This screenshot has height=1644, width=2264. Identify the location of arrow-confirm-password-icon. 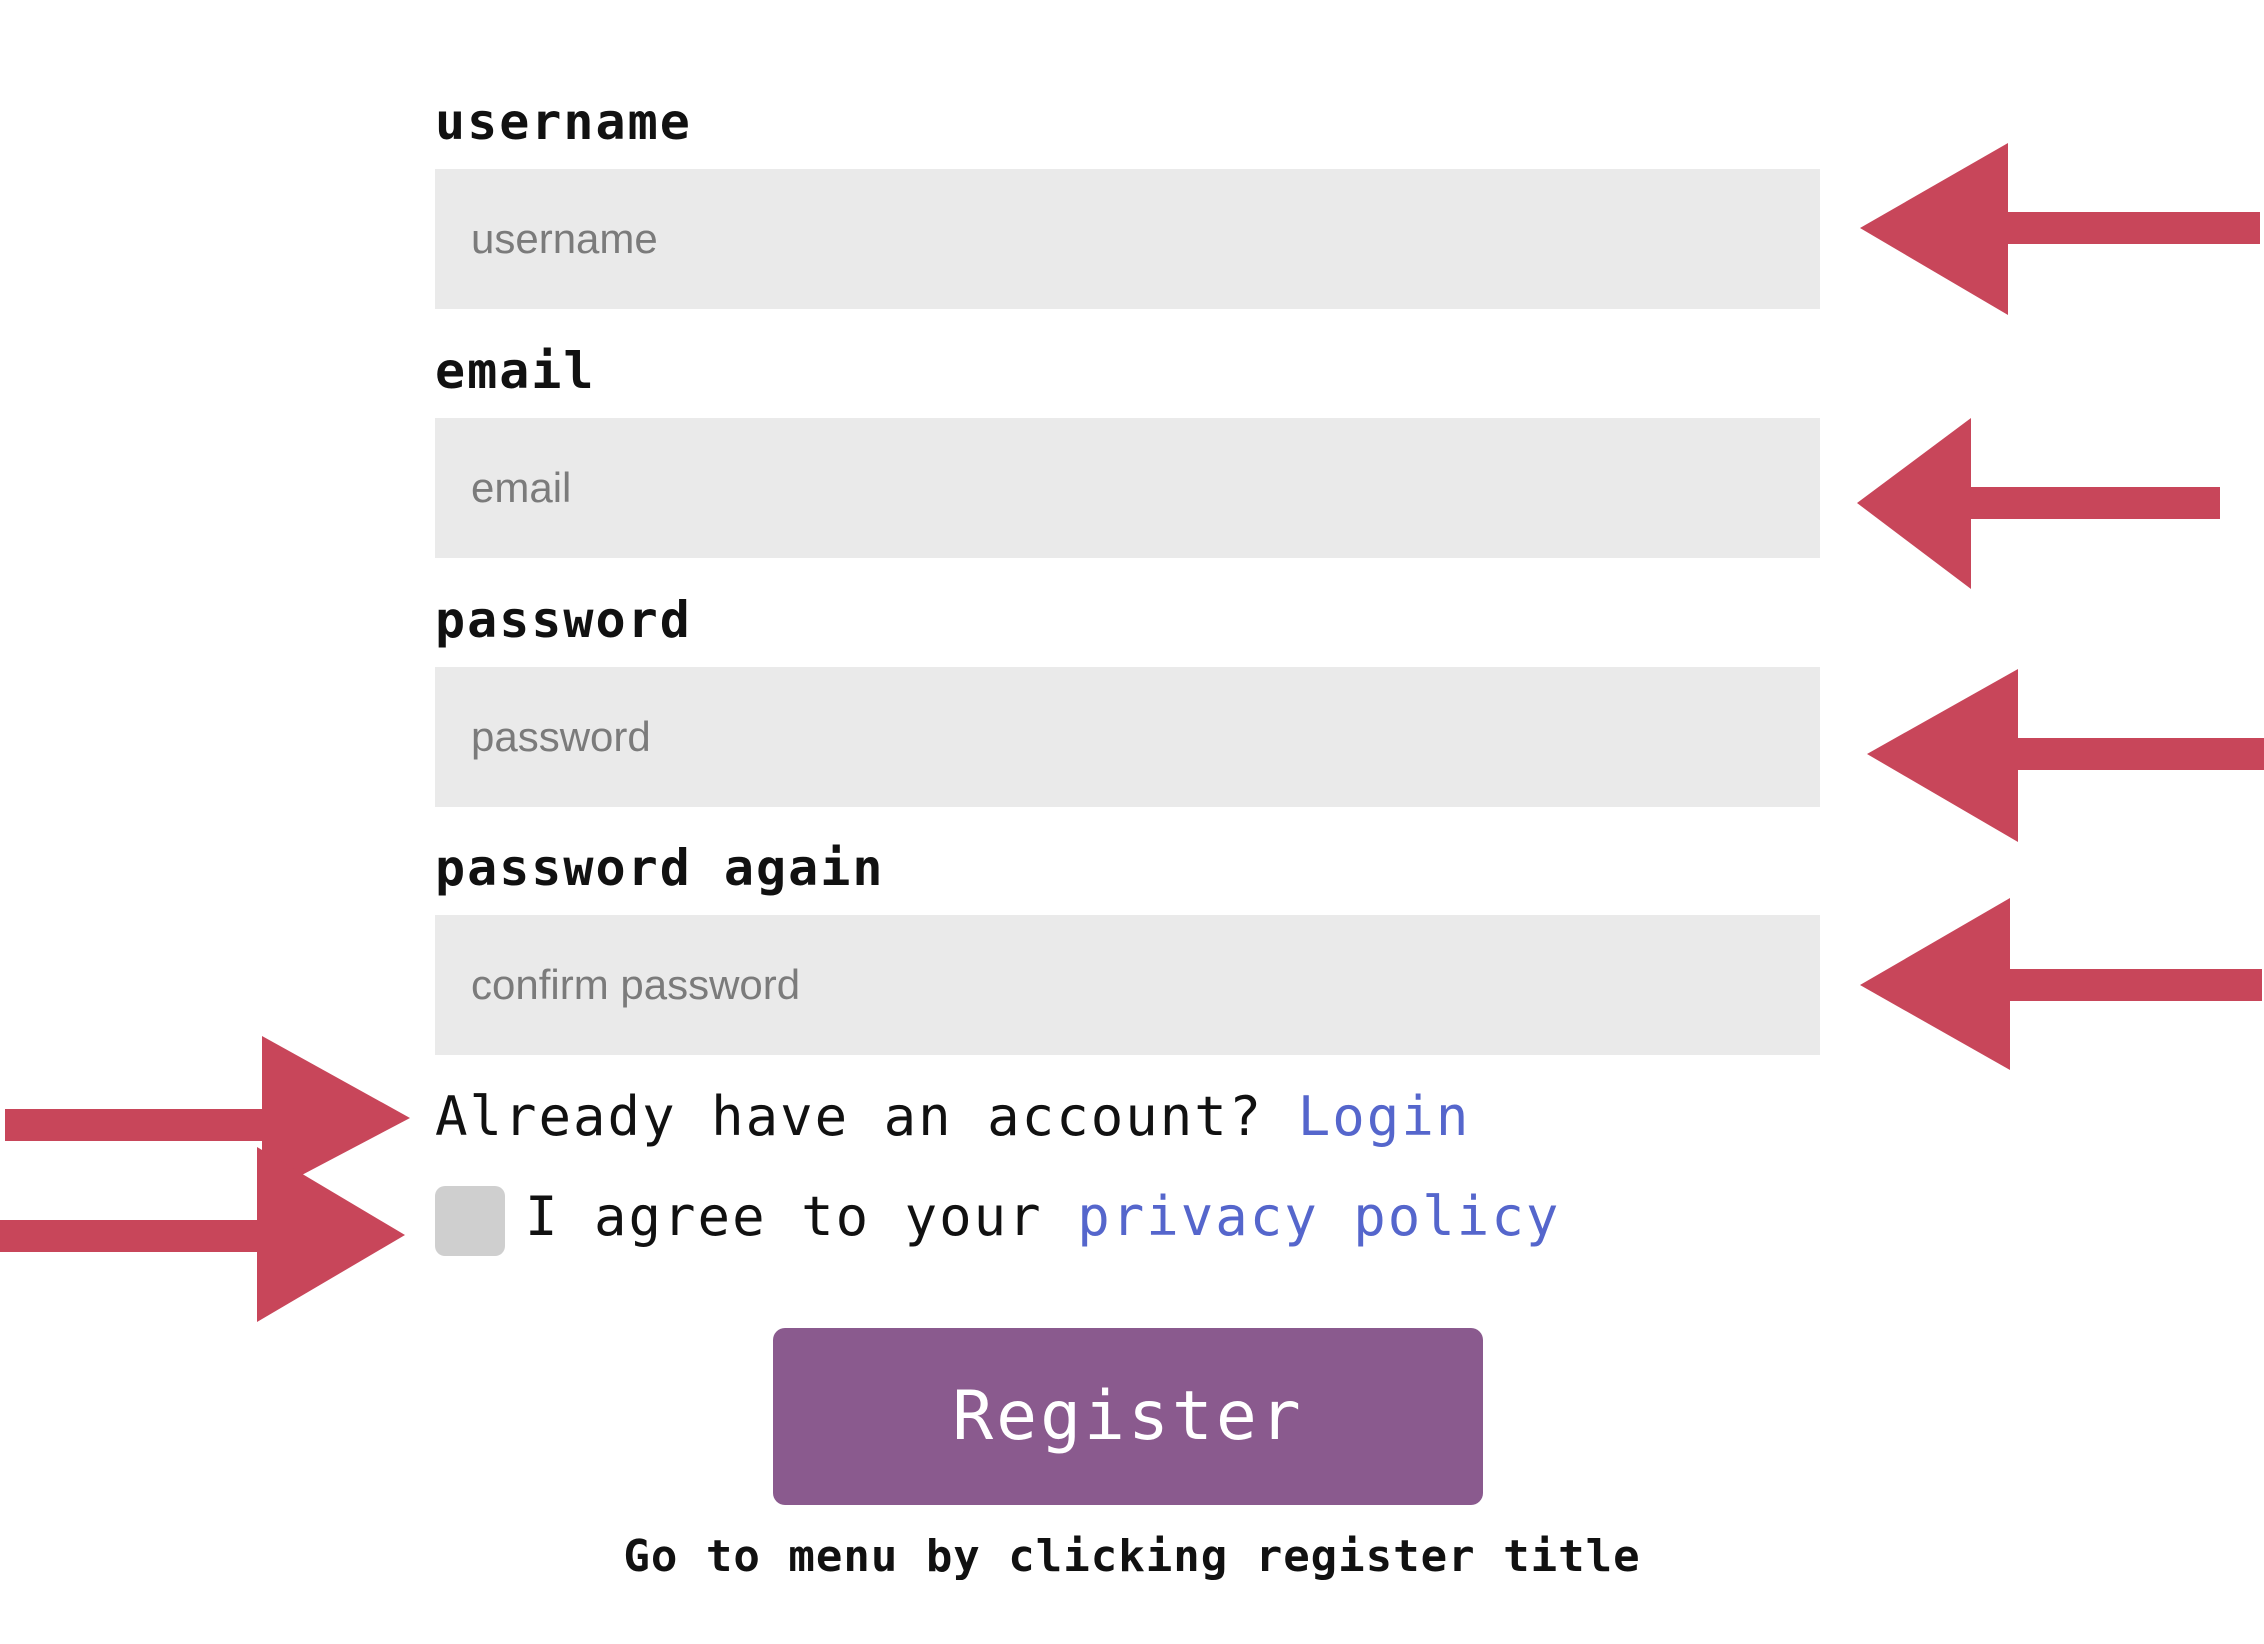
(2061, 984).